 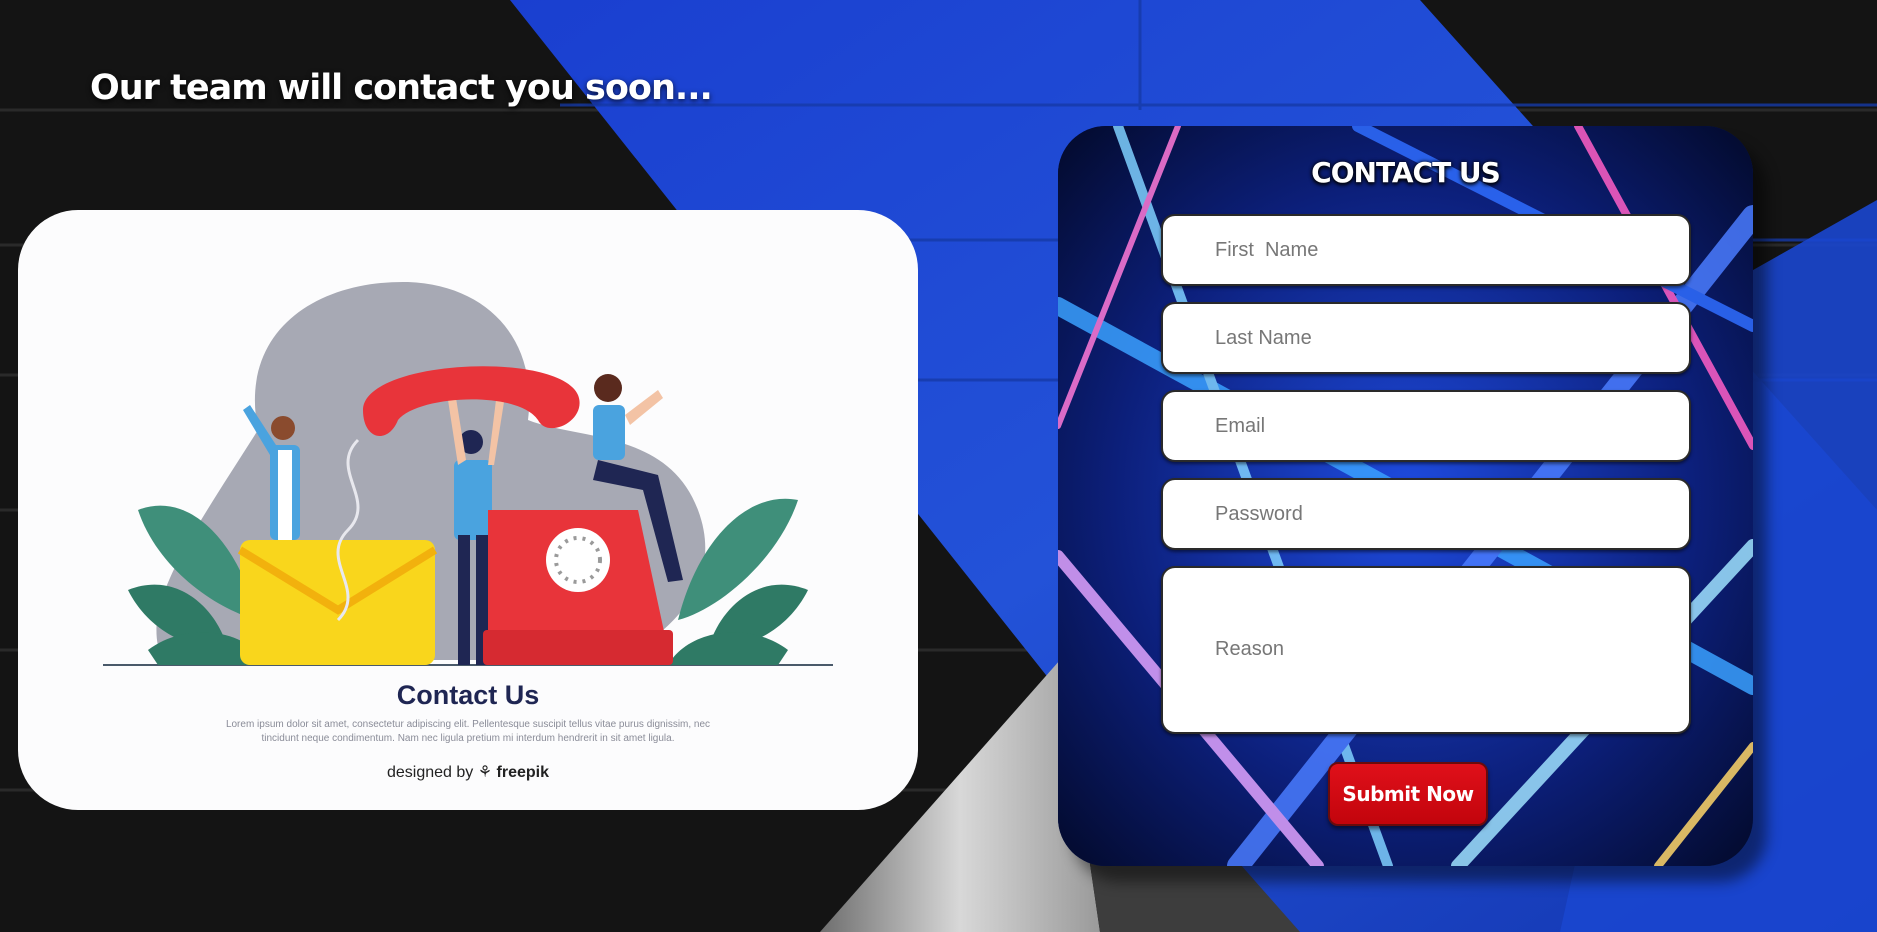 I want to click on reason-field, so click(x=1426, y=650).